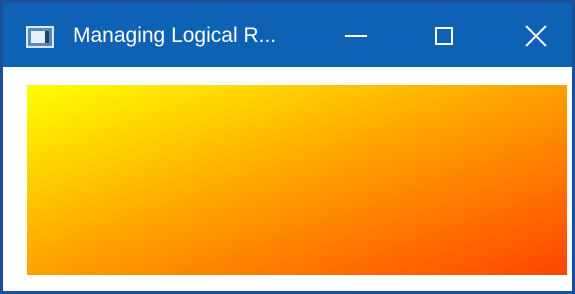 The width and height of the screenshot is (575, 294). I want to click on close-button, so click(536, 36).